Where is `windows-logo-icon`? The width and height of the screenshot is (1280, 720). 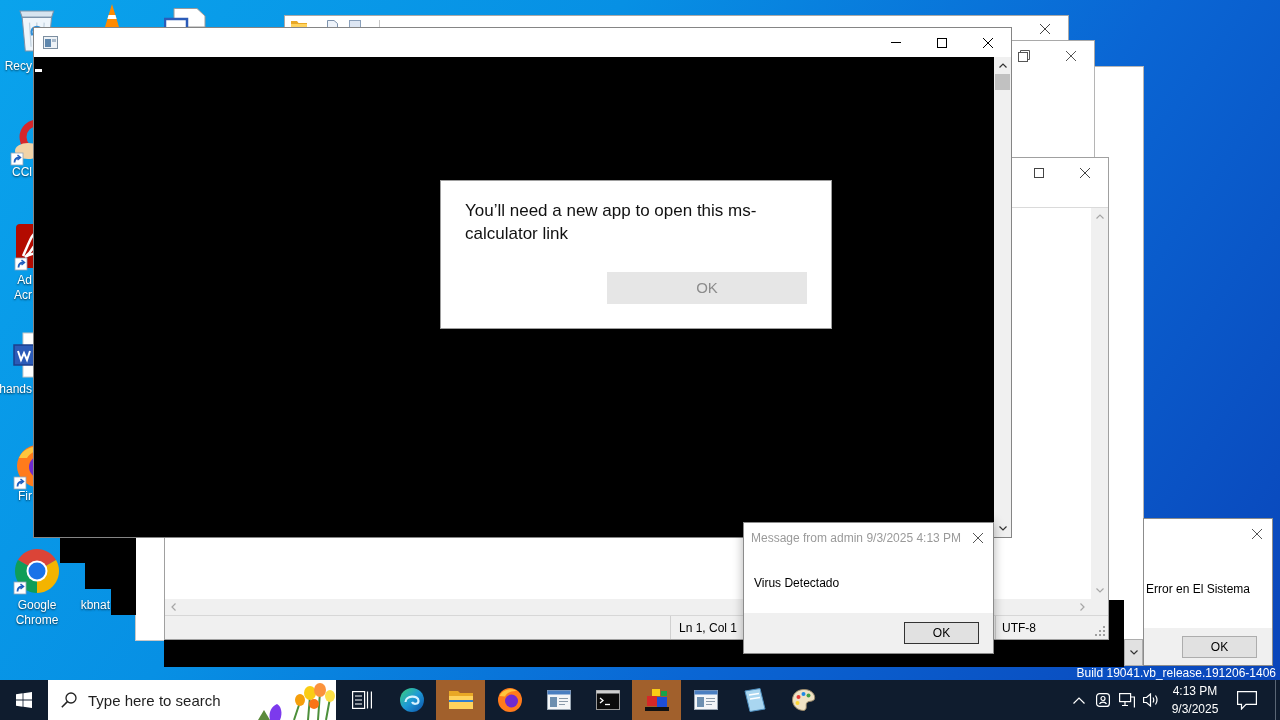 windows-logo-icon is located at coordinates (24, 700).